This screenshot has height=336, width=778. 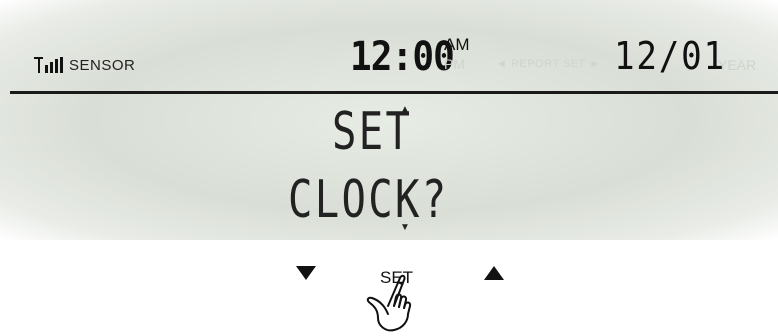 I want to click on sensor-label: SENSOR, so click(x=102, y=65).